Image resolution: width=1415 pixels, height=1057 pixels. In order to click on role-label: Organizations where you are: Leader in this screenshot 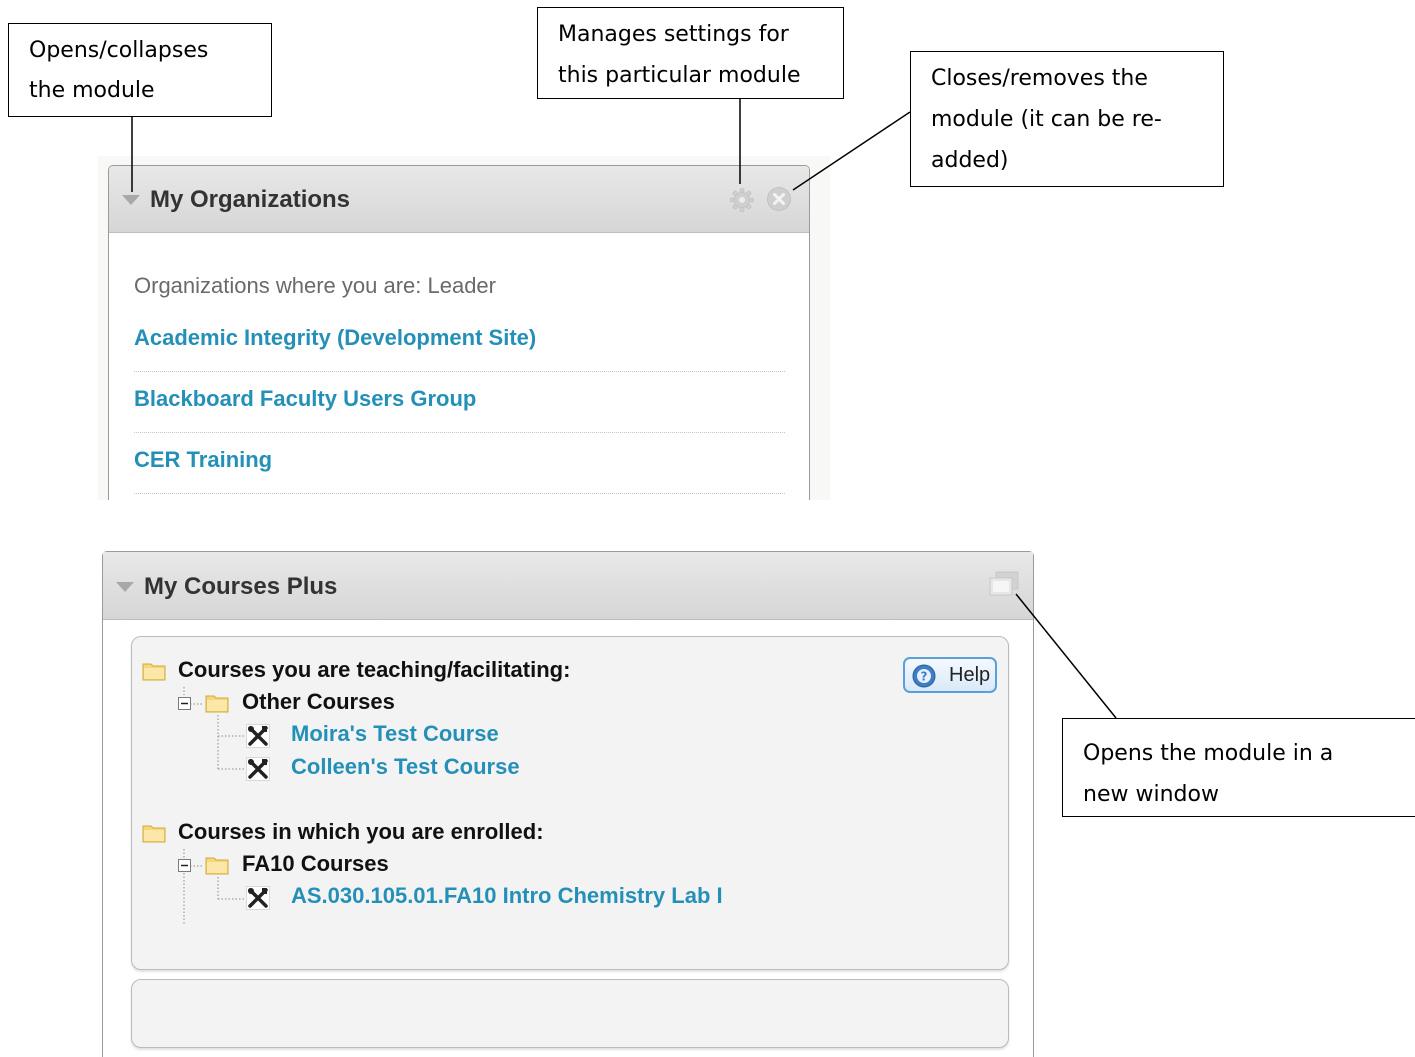, I will do `click(315, 285)`.